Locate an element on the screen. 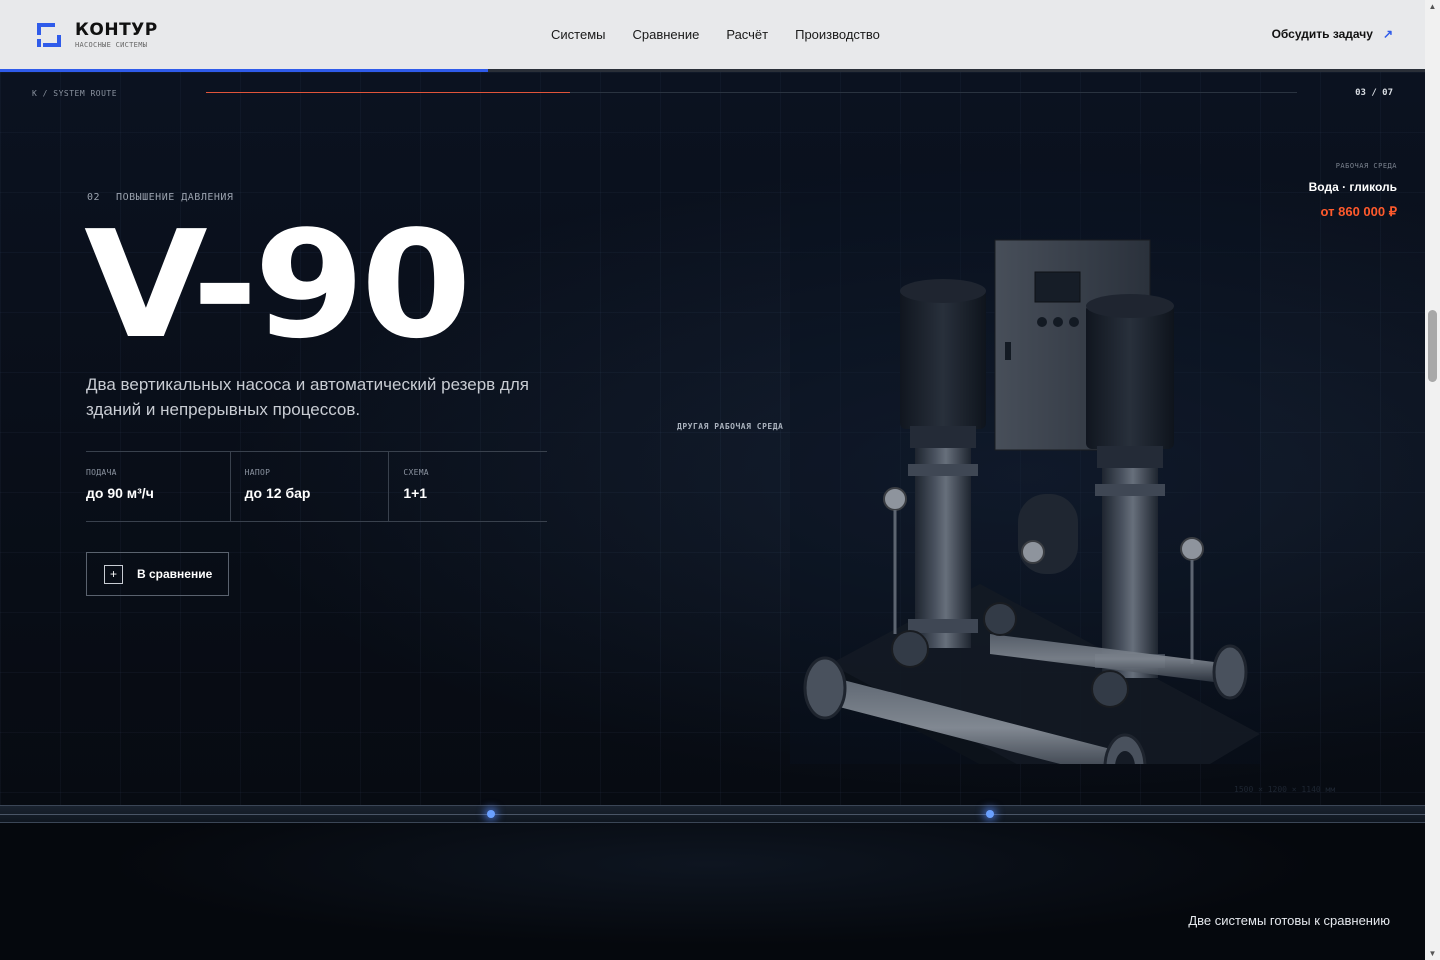 This screenshot has width=1440, height=960. spec-value: до 90 м³/ч is located at coordinates (120, 493).